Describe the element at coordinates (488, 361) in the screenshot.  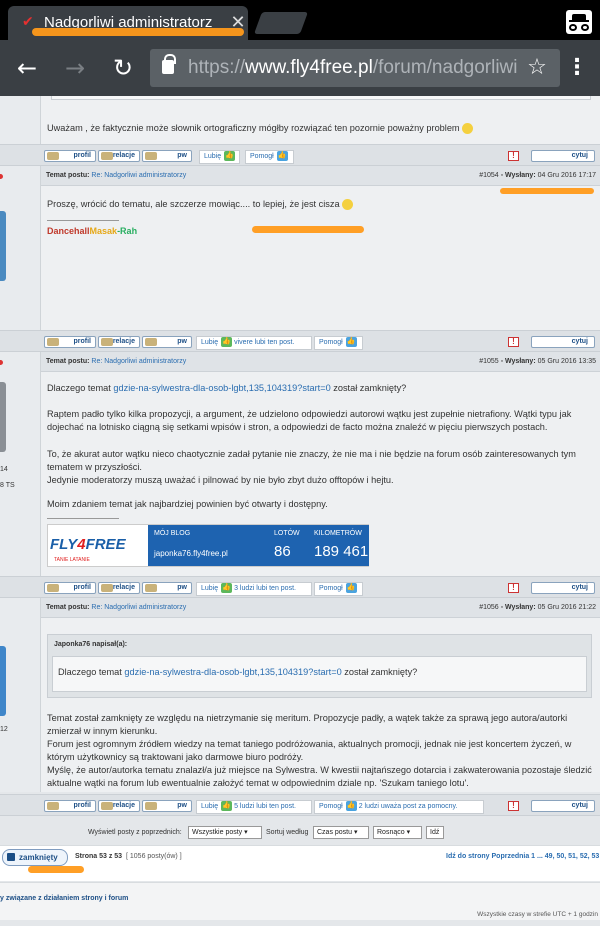
I see `post-number: #1055` at that location.